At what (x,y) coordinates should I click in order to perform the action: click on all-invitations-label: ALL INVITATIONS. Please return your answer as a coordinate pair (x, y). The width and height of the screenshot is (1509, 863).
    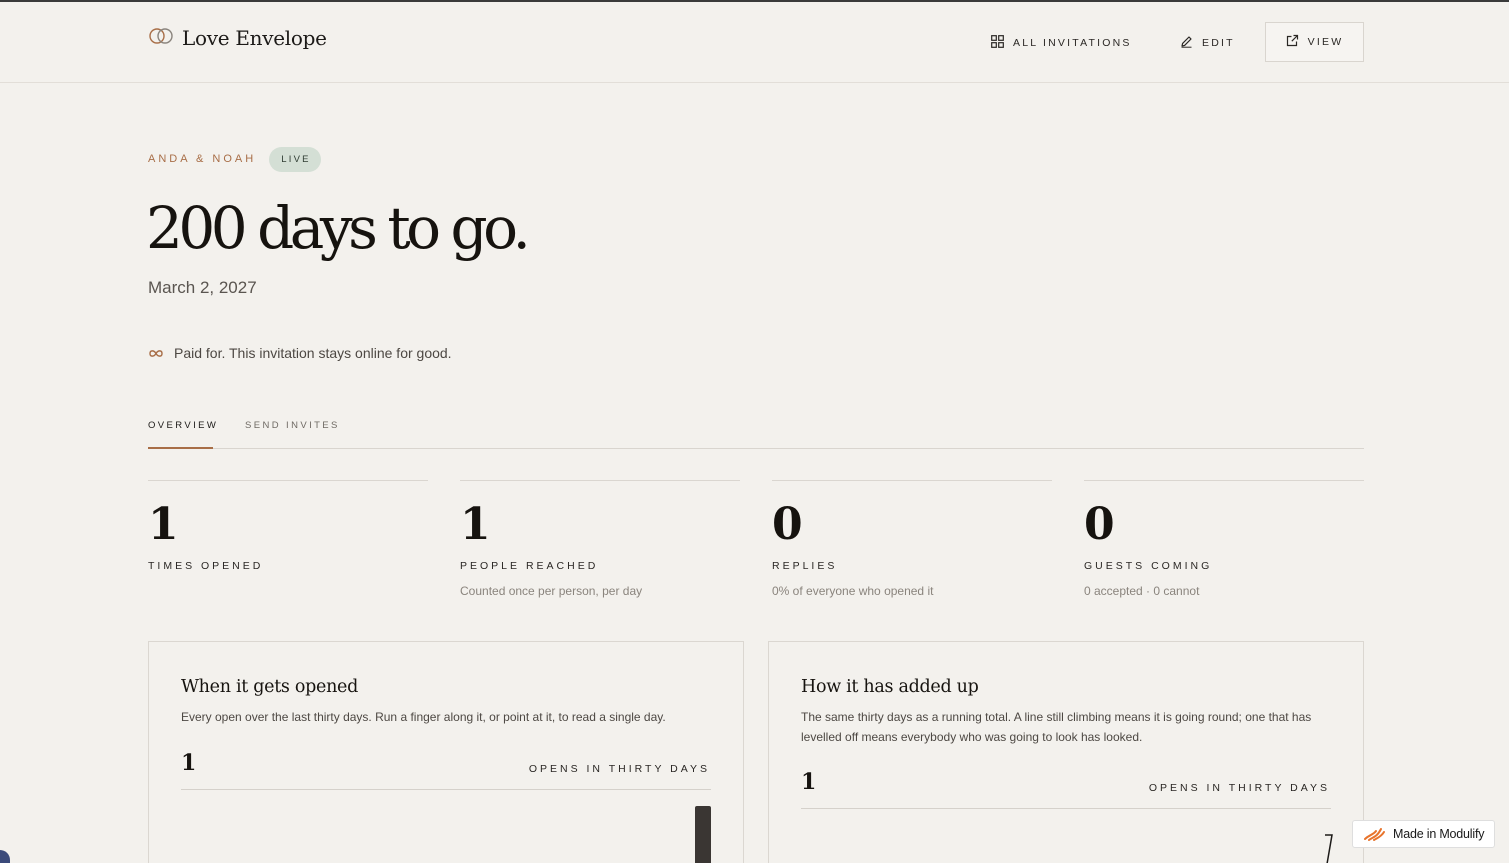
    Looking at the image, I should click on (1072, 43).